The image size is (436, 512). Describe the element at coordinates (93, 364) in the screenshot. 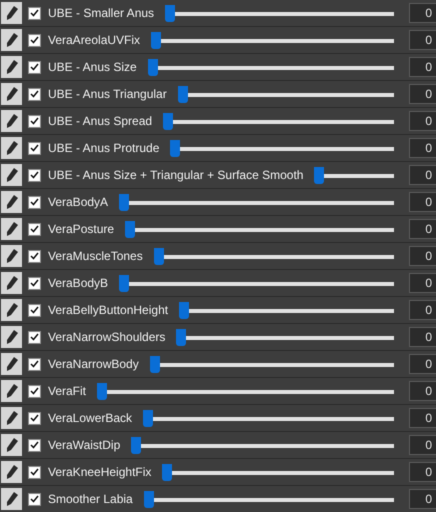

I see `slider-label: VeraNarrowBody` at that location.